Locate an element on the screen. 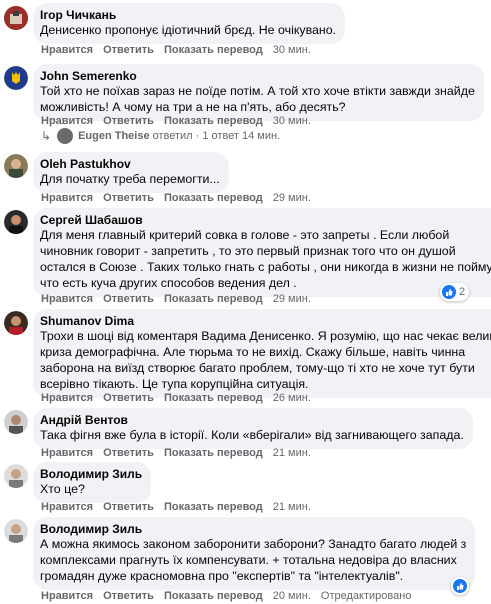 Image resolution: width=491 pixels, height=604 pixels. comment-actions: Нравится Ответить Показать перевод 26 мин. is located at coordinates (181, 398).